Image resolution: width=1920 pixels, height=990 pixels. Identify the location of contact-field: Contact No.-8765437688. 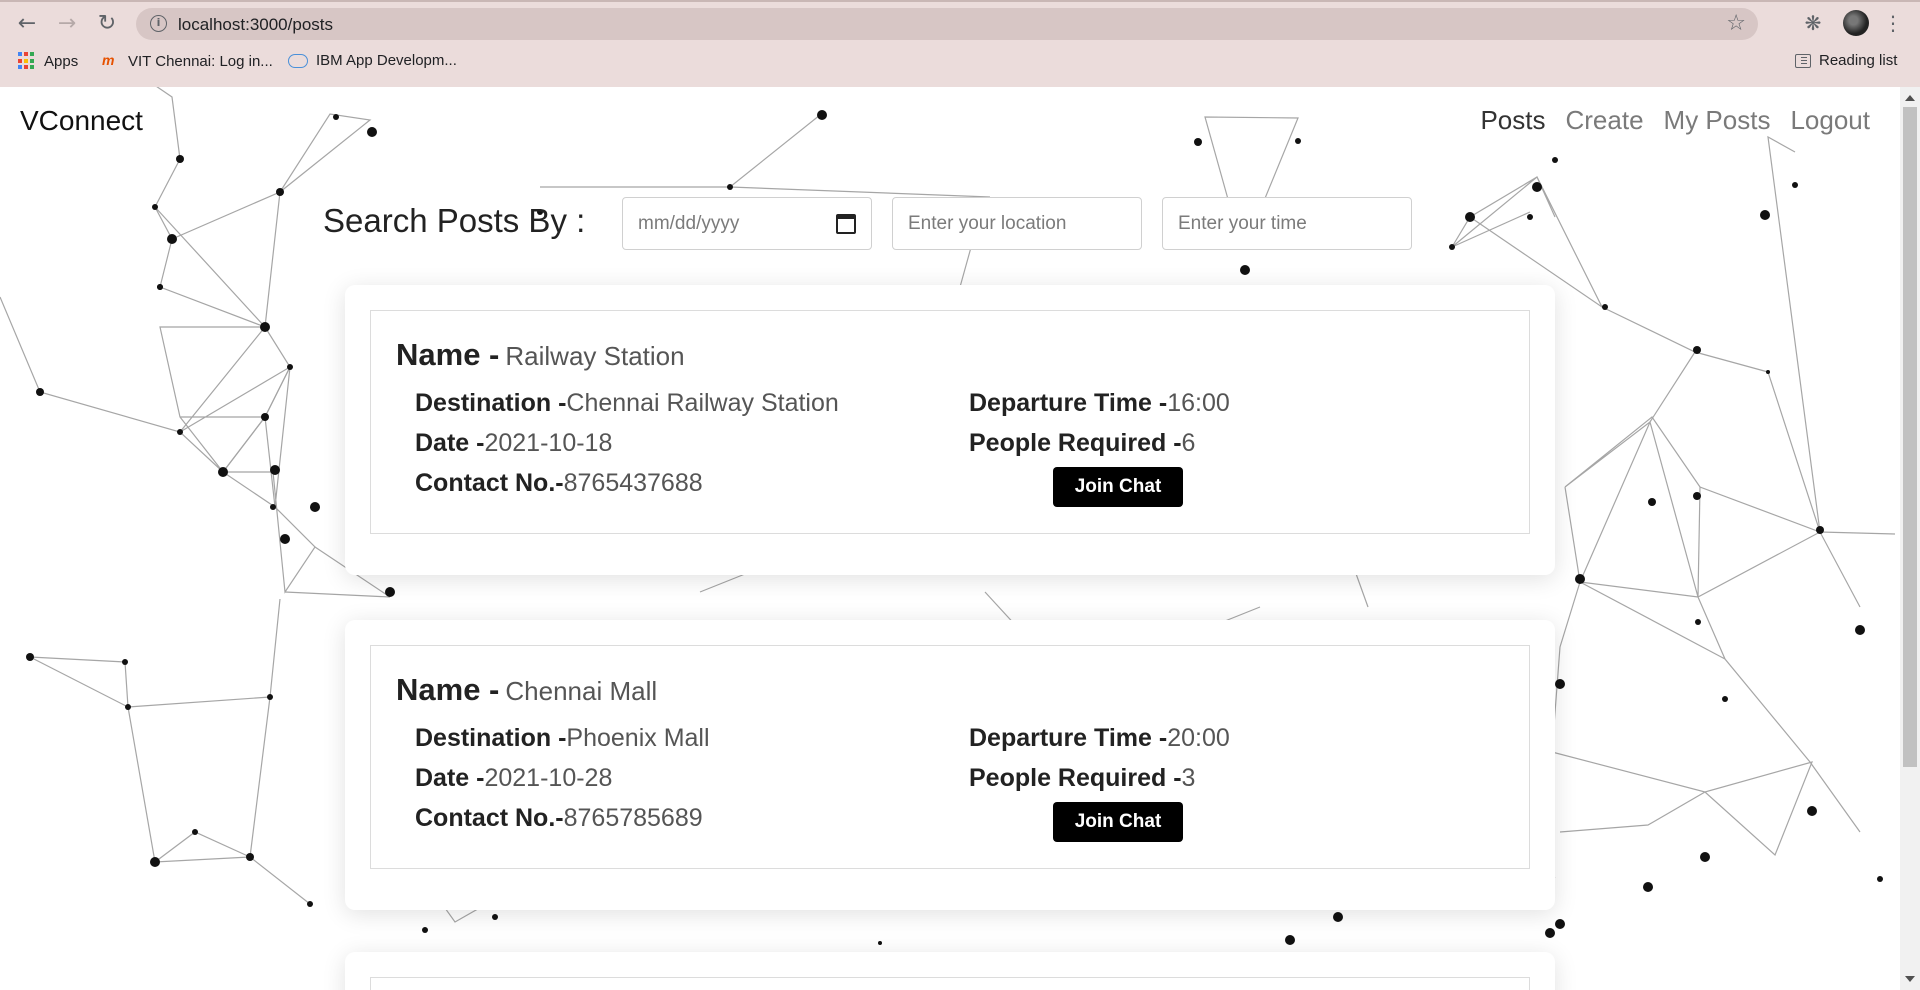
(559, 483).